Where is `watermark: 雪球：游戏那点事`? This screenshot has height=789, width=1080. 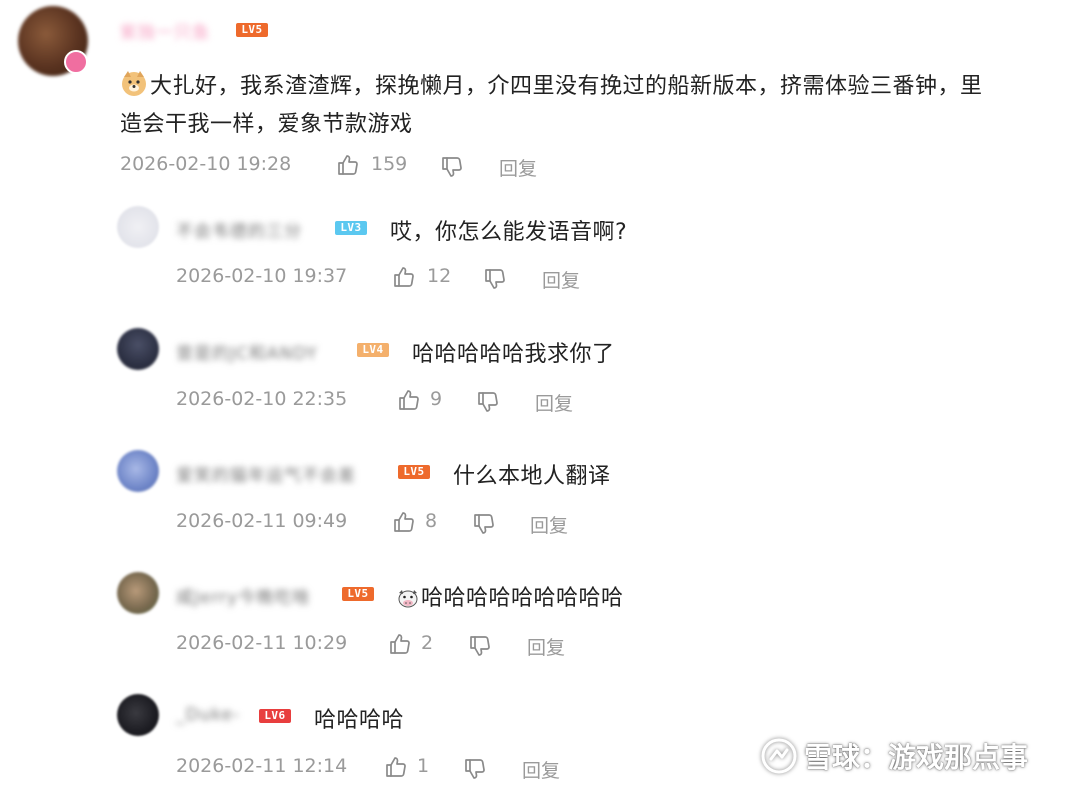
watermark: 雪球：游戏那点事 is located at coordinates (894, 756).